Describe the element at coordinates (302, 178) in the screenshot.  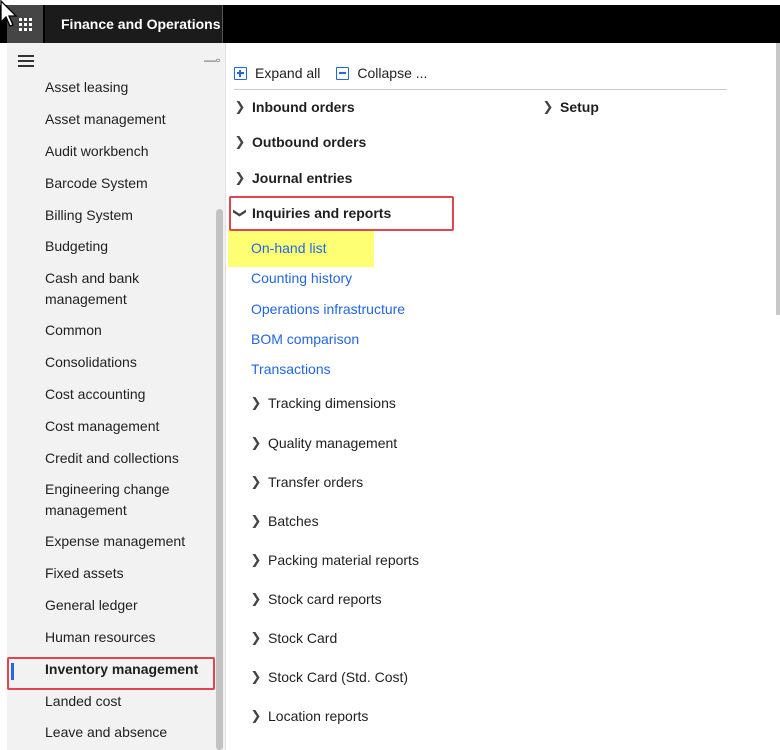
I see `group-label: Journal entries` at that location.